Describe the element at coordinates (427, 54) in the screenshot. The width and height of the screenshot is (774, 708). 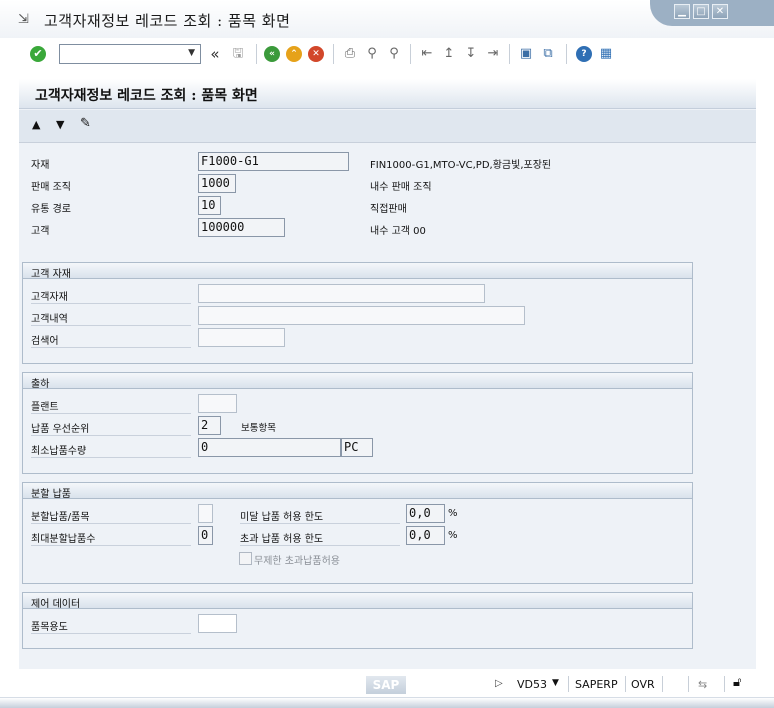
I see `first-page-icon: ⇤` at that location.